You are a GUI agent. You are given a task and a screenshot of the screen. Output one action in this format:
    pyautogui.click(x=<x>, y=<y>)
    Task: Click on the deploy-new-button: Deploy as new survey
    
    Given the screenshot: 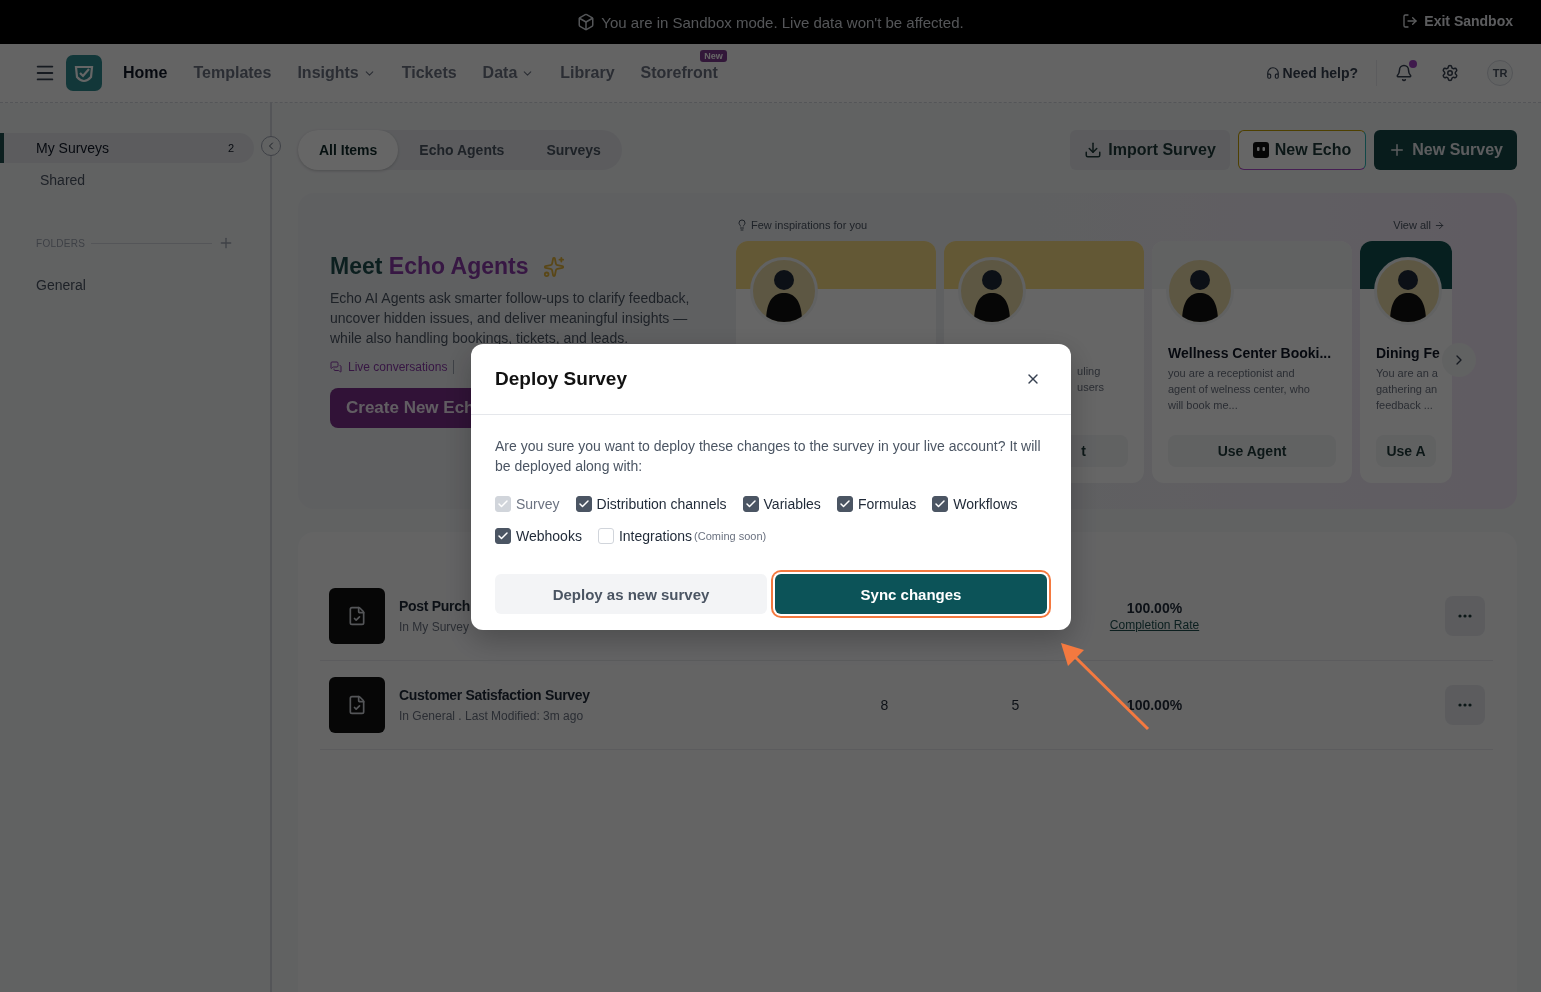 What is the action you would take?
    pyautogui.click(x=631, y=594)
    